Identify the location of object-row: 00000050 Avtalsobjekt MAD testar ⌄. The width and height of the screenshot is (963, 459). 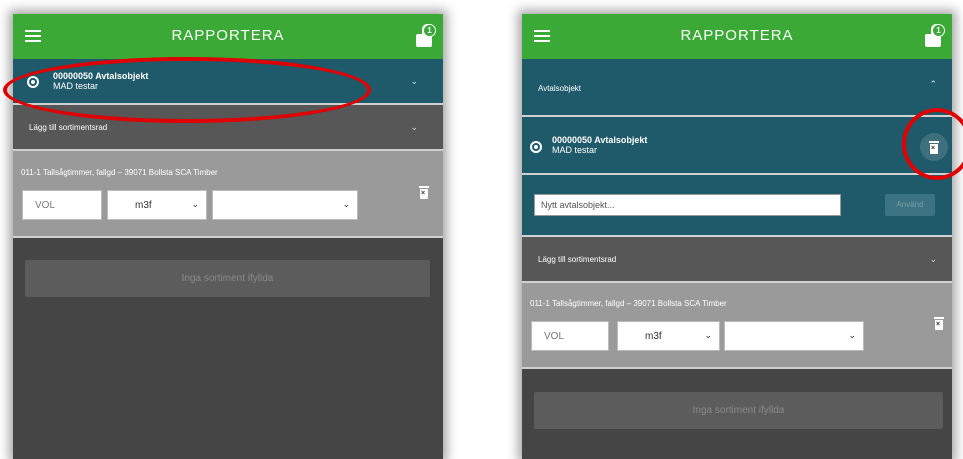
(228, 82).